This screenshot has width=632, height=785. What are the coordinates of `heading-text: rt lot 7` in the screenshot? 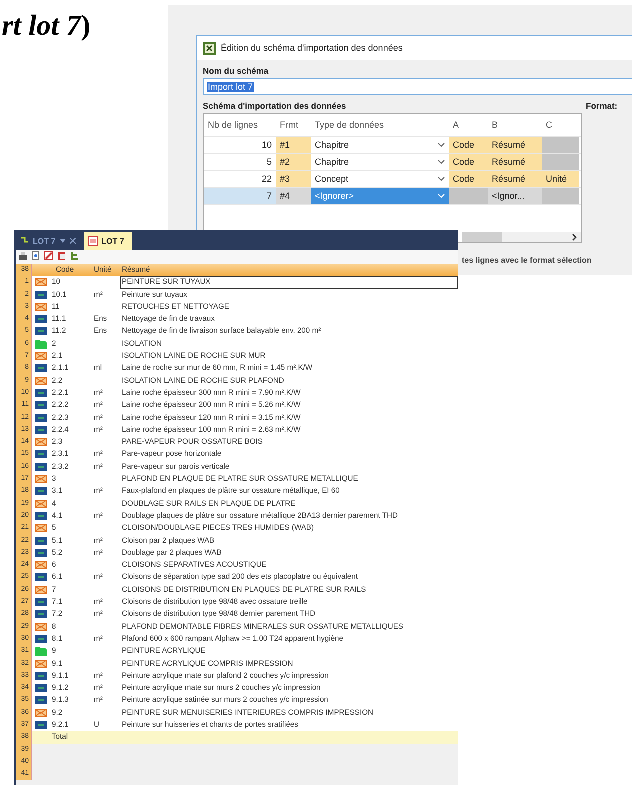 It's located at (41, 26).